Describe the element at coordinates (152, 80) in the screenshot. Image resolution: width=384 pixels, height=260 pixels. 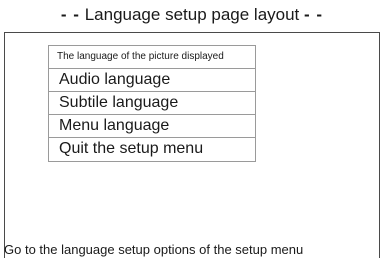
I see `menu-item-audio-language: Audio language` at that location.